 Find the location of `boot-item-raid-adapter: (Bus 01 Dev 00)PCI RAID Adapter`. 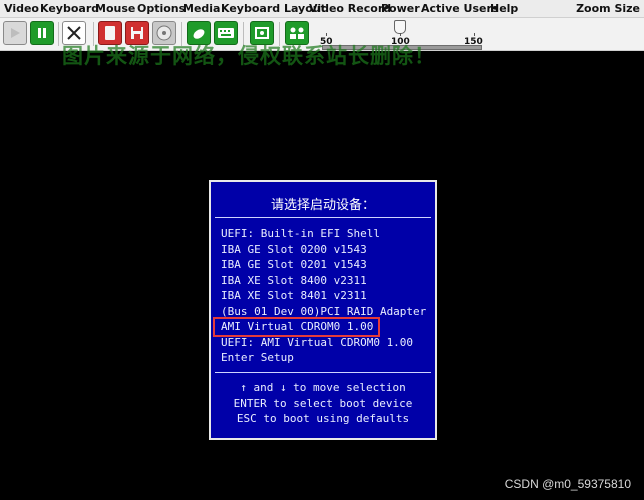

boot-item-raid-adapter: (Bus 01 Dev 00)PCI RAID Adapter is located at coordinates (323, 312).